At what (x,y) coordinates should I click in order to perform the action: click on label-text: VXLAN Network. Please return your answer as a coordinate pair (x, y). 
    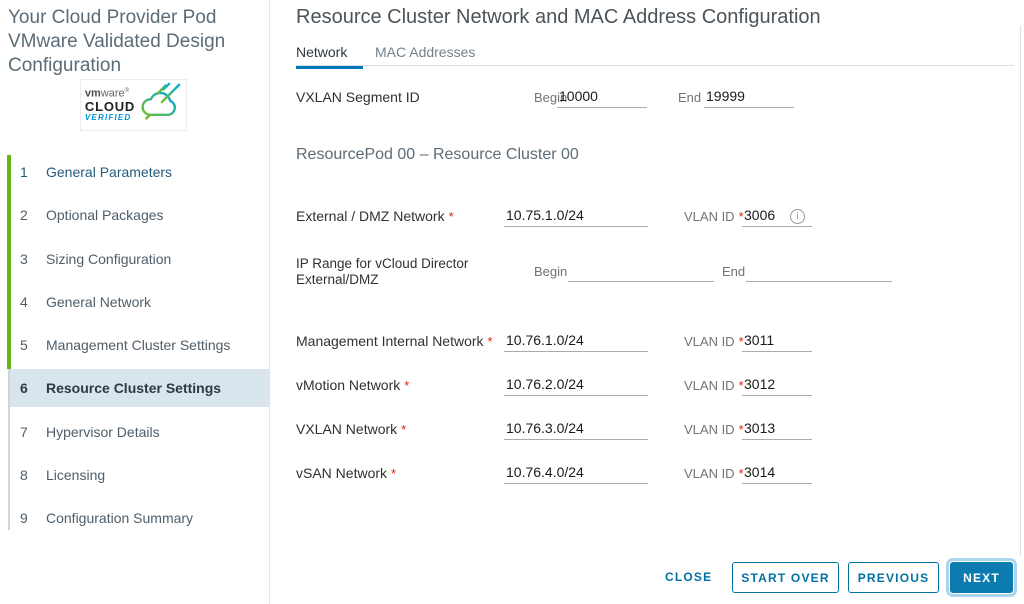
    Looking at the image, I should click on (347, 429).